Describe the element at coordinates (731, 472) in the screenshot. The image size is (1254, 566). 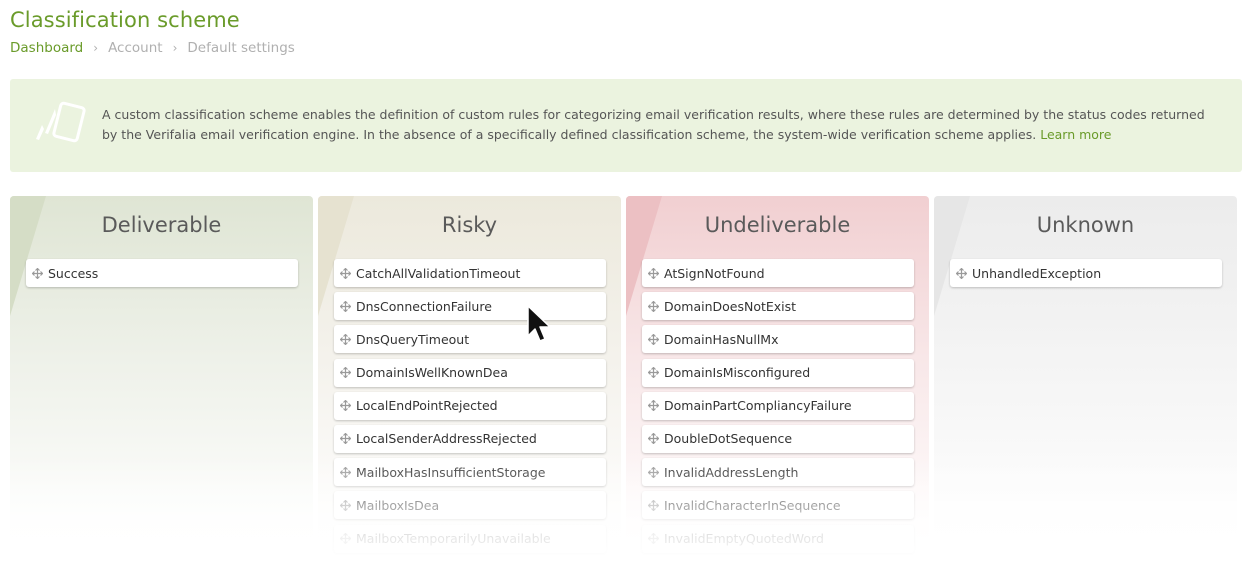
I see `status-code-label: InvalidAddressLength` at that location.